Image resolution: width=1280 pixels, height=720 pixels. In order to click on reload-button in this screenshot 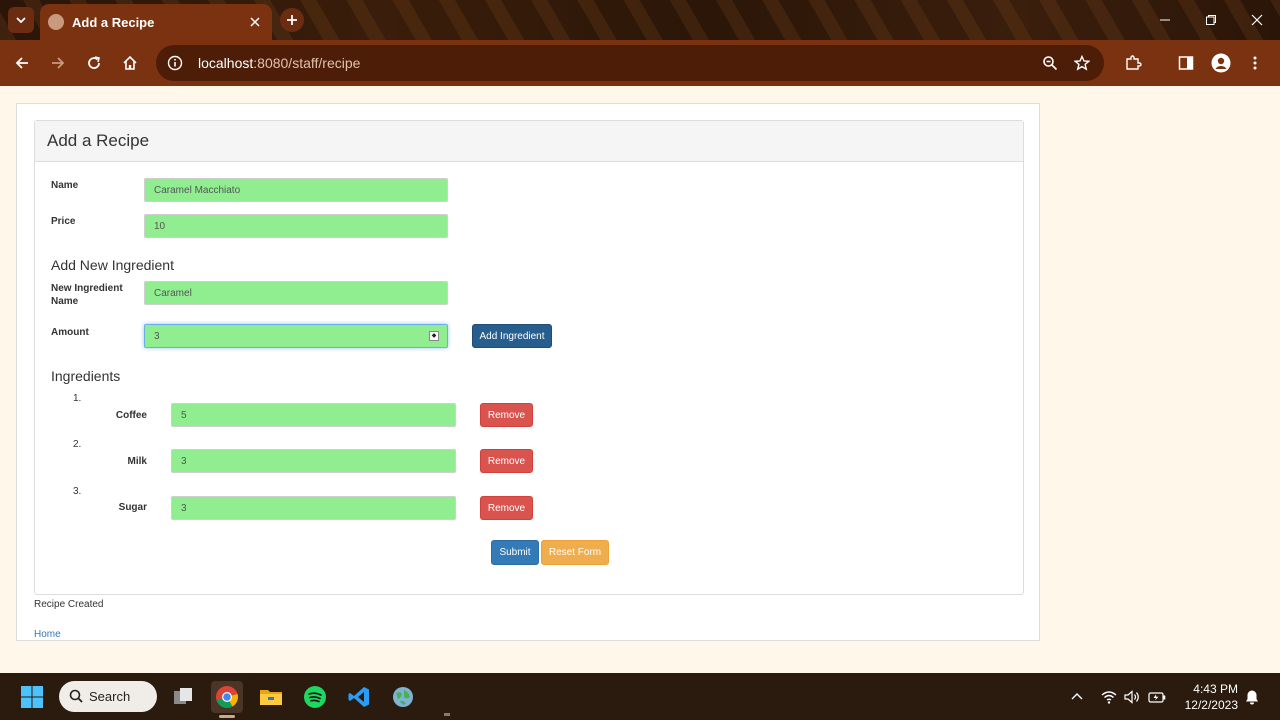, I will do `click(94, 63)`.